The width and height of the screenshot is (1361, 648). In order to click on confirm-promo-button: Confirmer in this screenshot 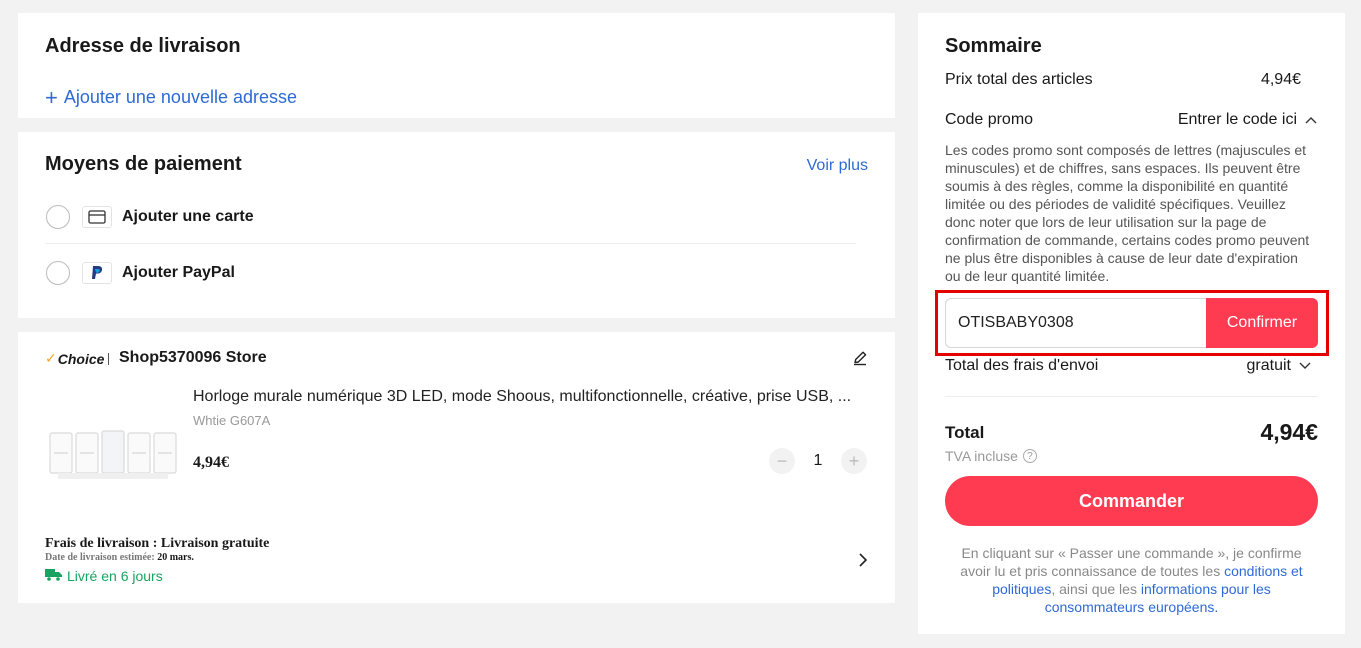, I will do `click(1262, 323)`.